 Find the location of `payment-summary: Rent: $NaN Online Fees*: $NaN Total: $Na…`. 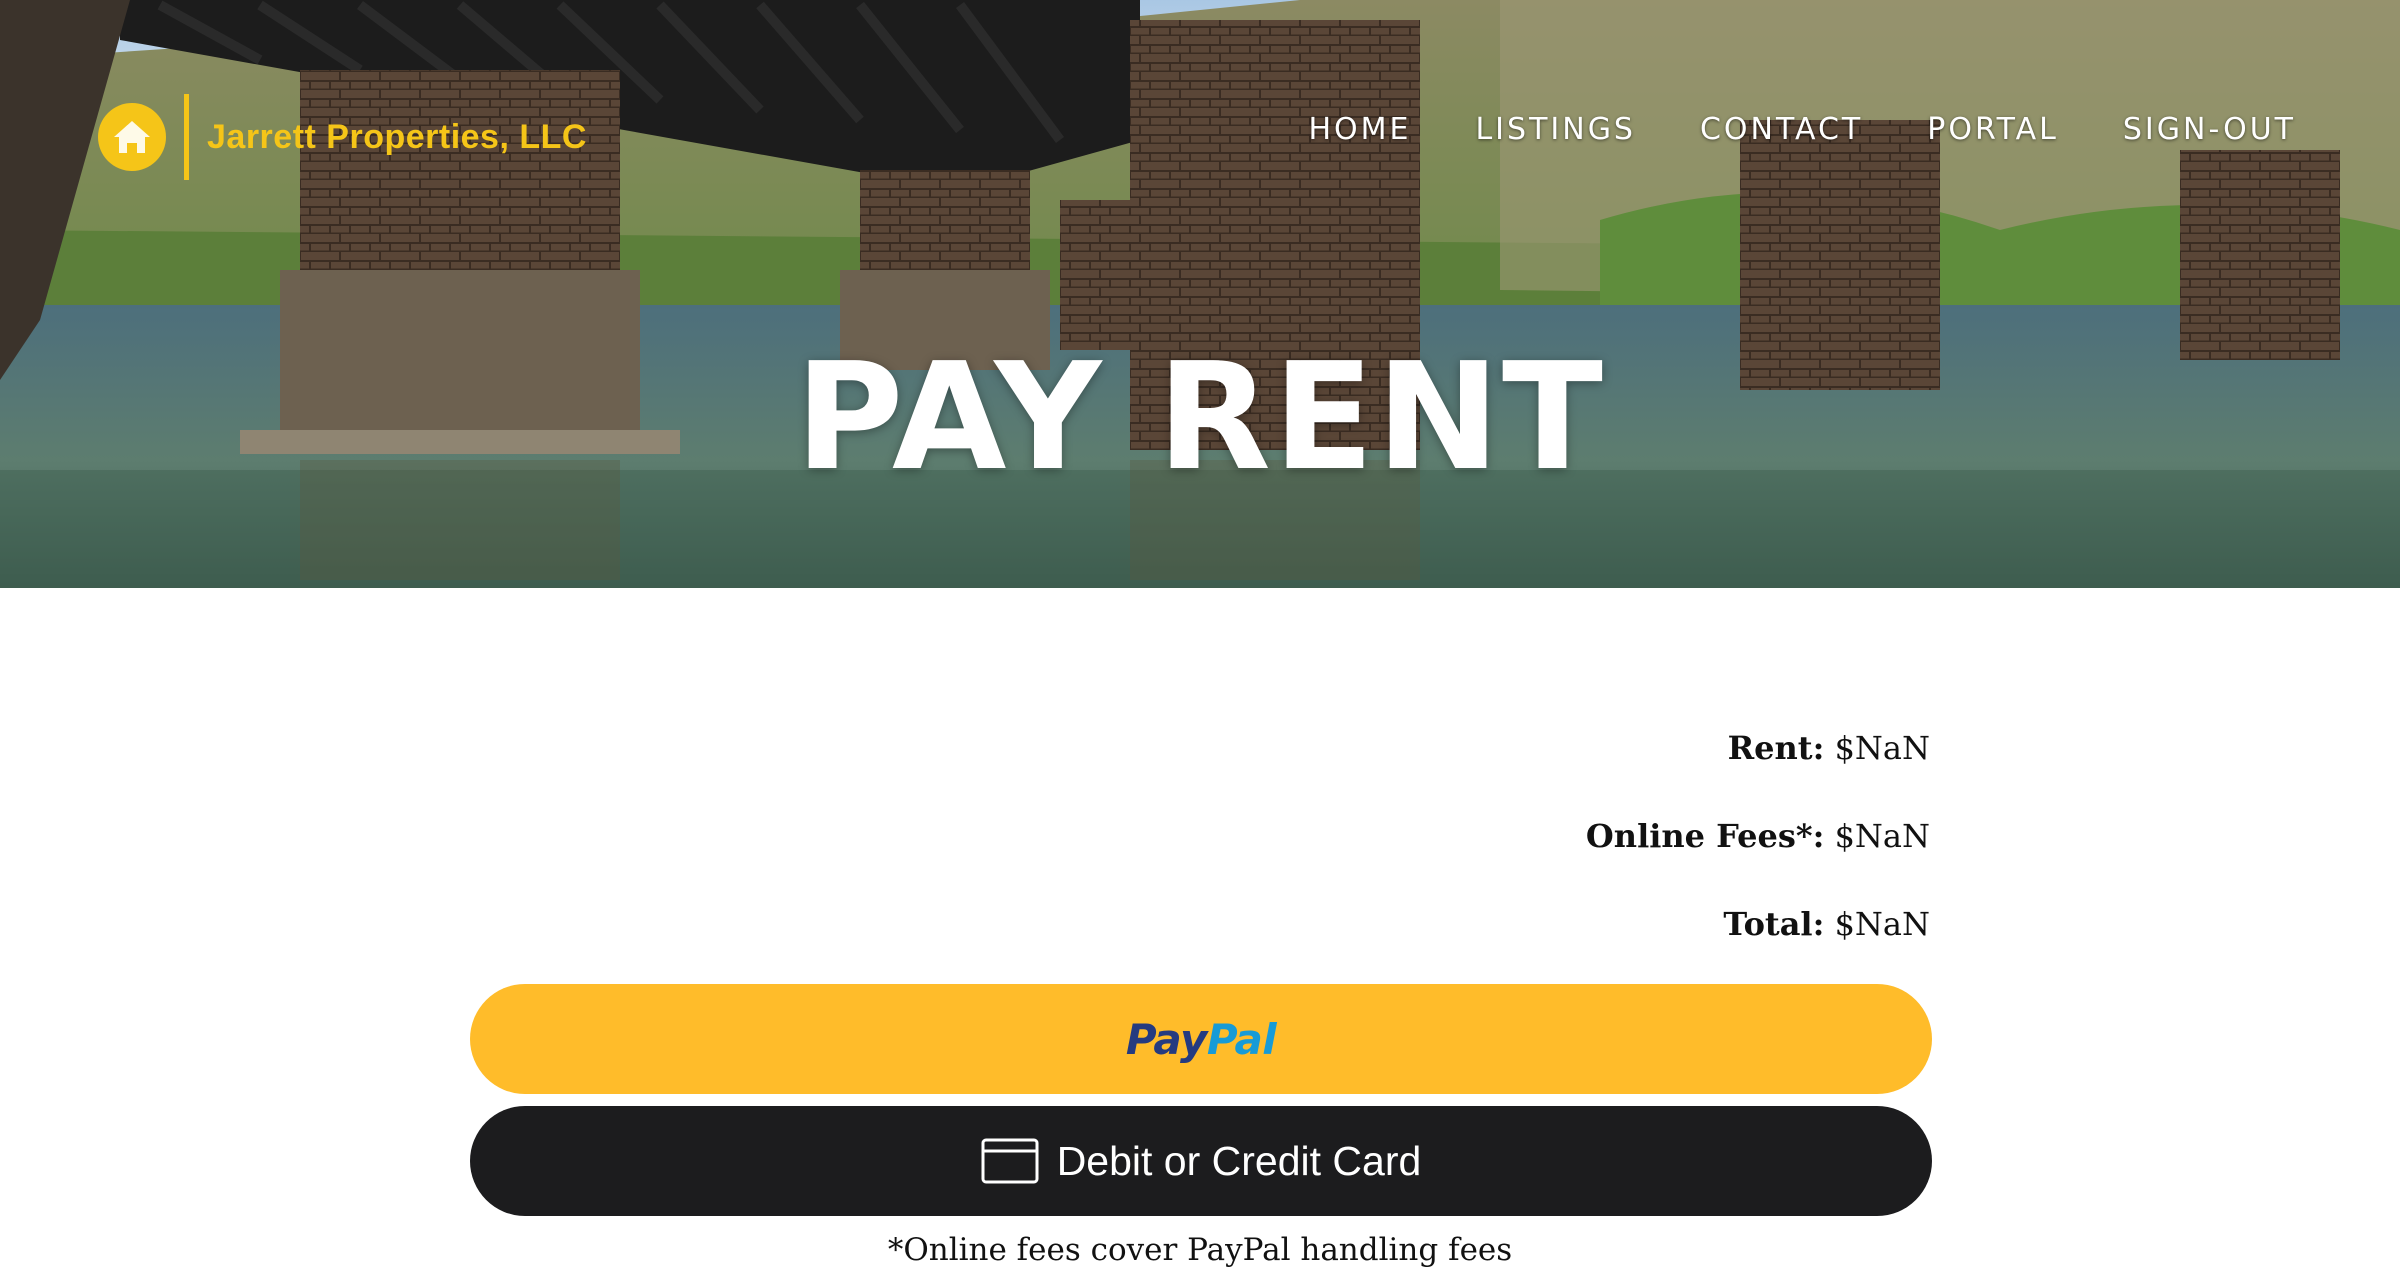

payment-summary: Rent: $NaN Online Fees*: $NaN Total: $Na… is located at coordinates (1758, 854).